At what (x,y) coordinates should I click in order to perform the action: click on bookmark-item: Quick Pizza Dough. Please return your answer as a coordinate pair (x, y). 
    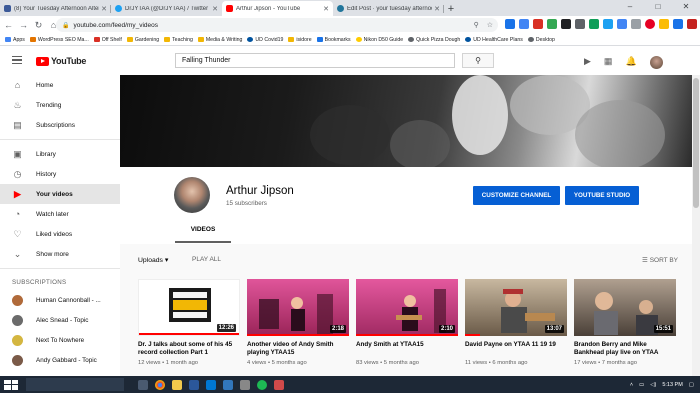
    Looking at the image, I should click on (434, 40).